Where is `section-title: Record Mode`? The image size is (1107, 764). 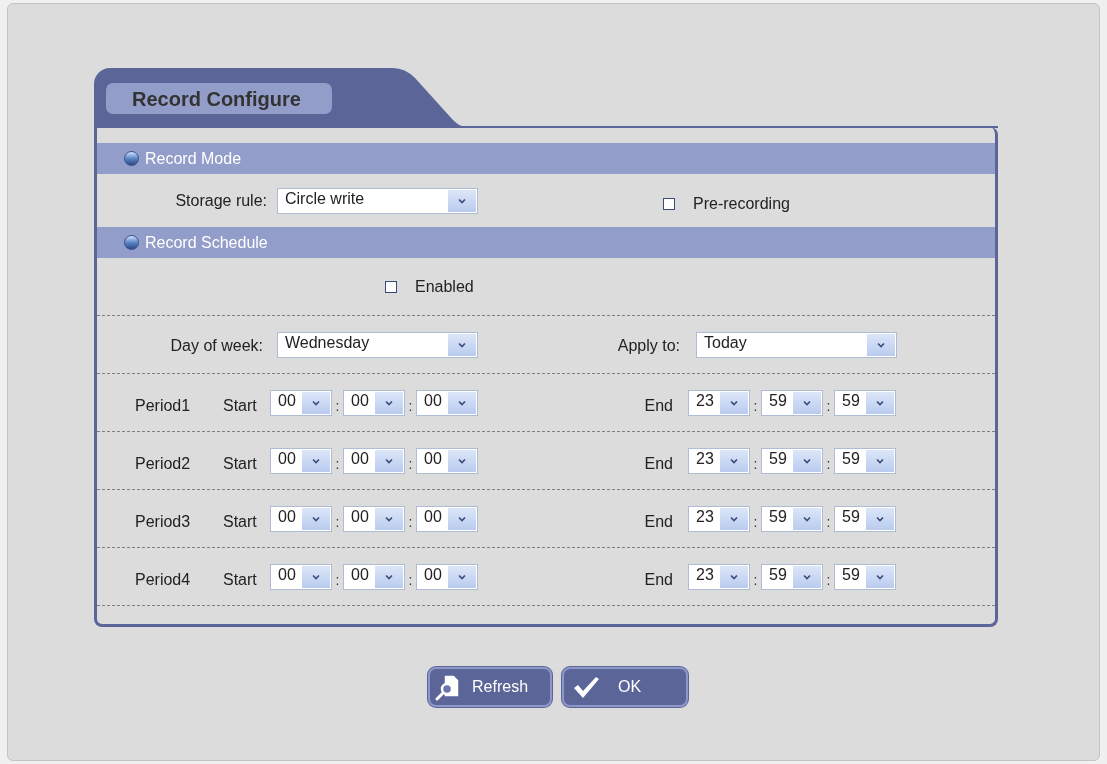 section-title: Record Mode is located at coordinates (193, 158).